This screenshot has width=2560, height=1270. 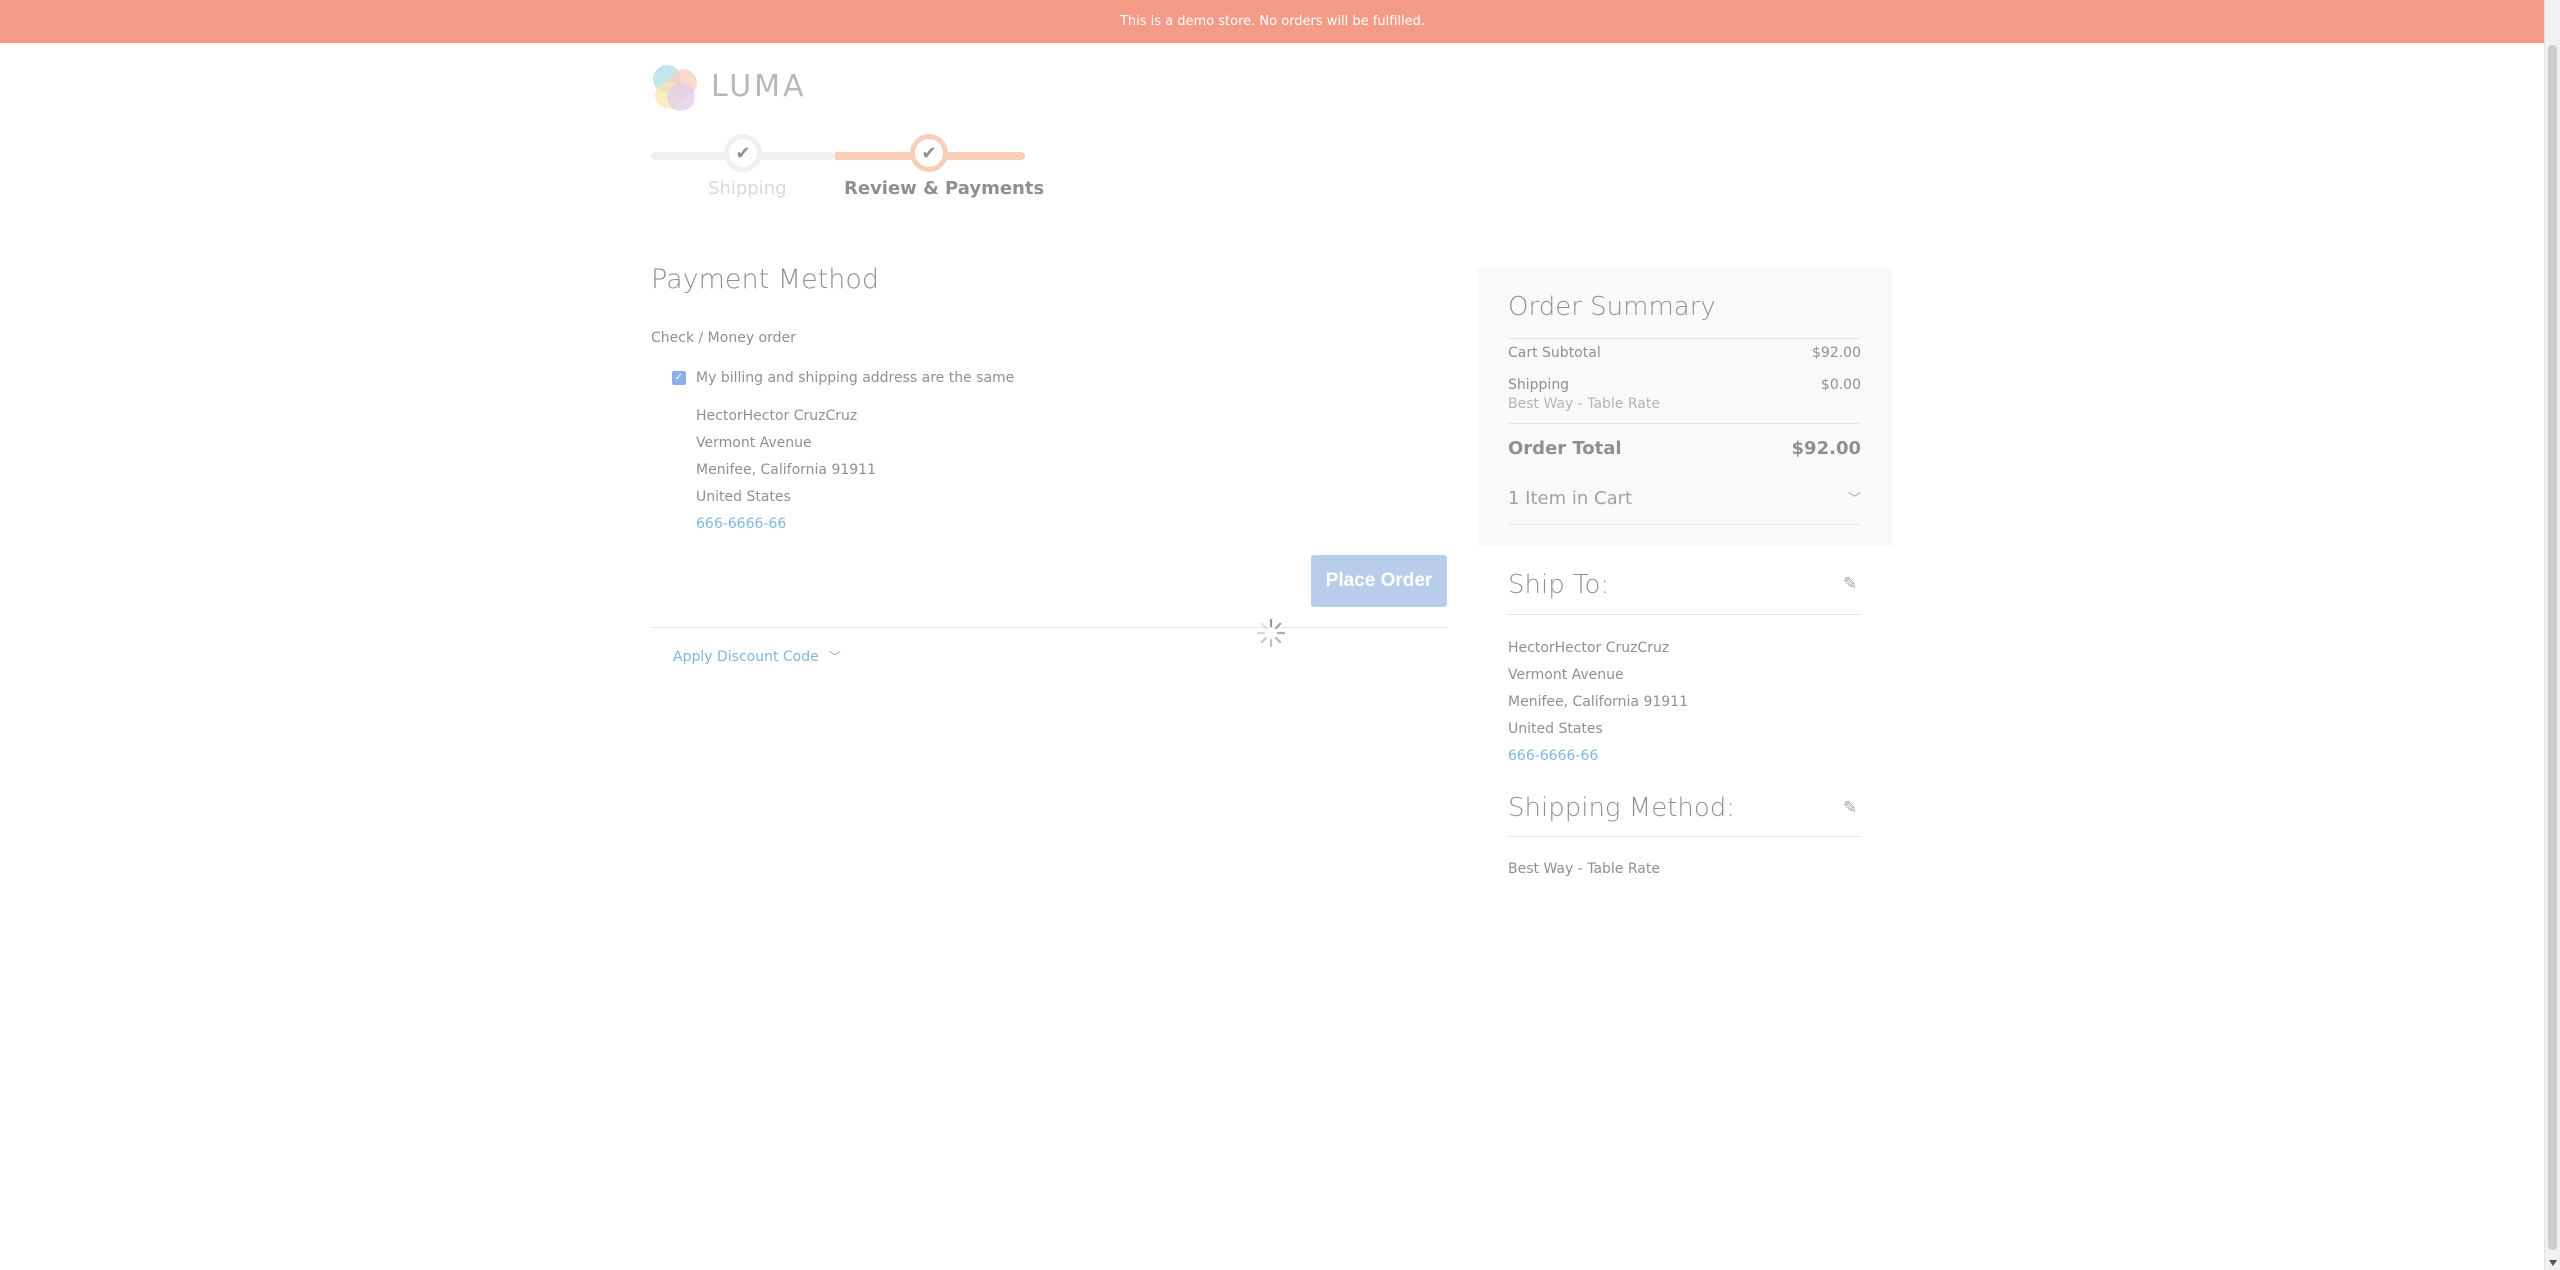 What do you see at coordinates (1836, 353) in the screenshot?
I see `cart-subtotal-value: $92.00` at bounding box center [1836, 353].